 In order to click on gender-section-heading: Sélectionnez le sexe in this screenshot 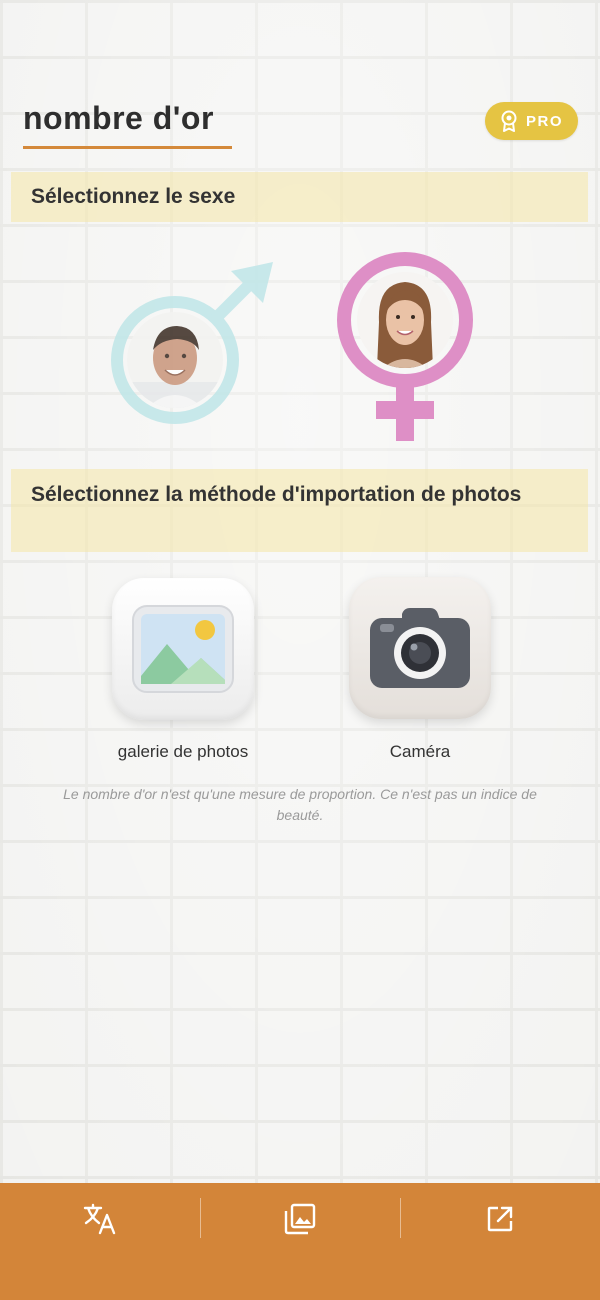, I will do `click(299, 197)`.